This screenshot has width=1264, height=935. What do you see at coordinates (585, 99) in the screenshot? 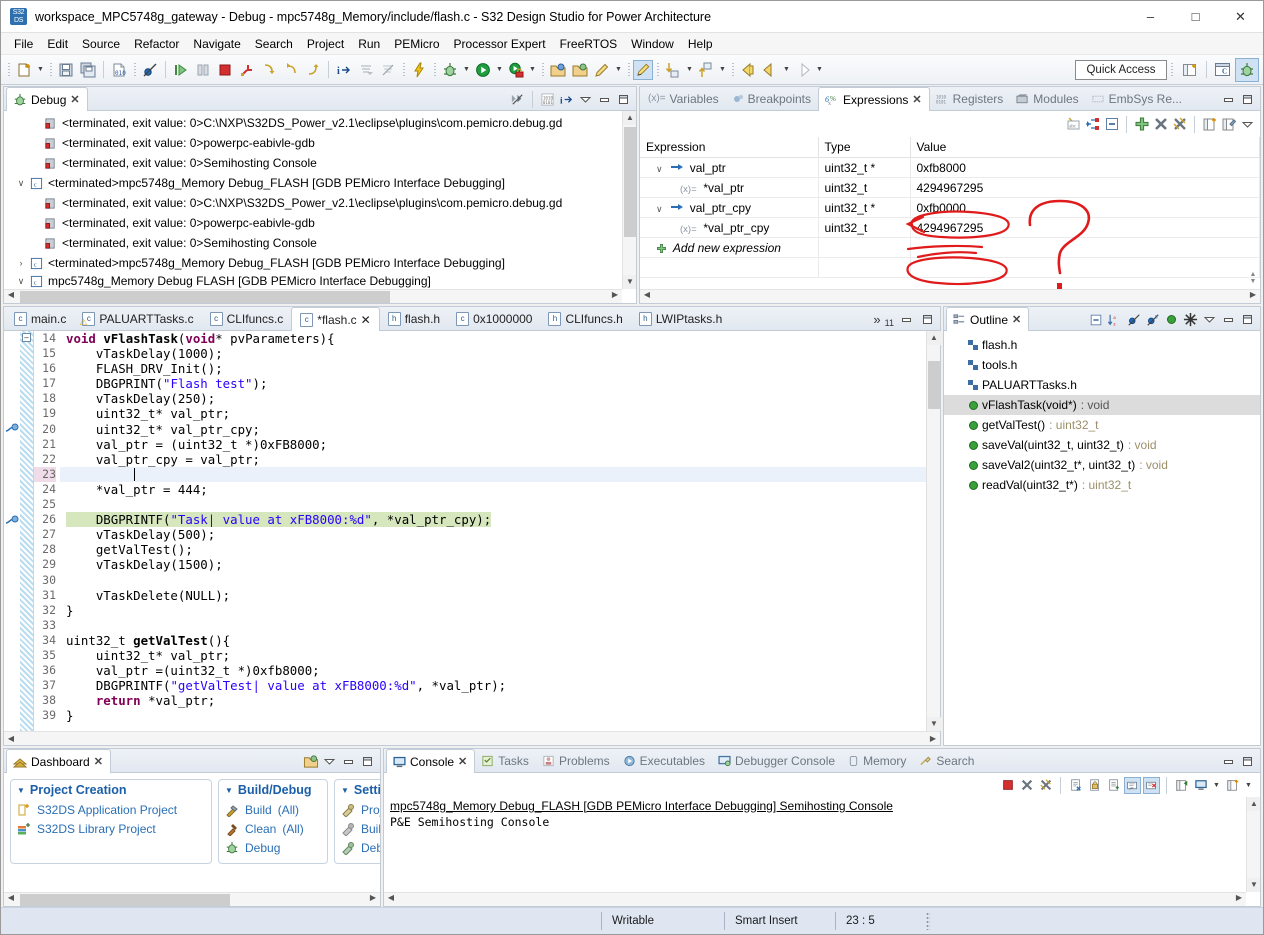
I see `view-menu-icon` at bounding box center [585, 99].